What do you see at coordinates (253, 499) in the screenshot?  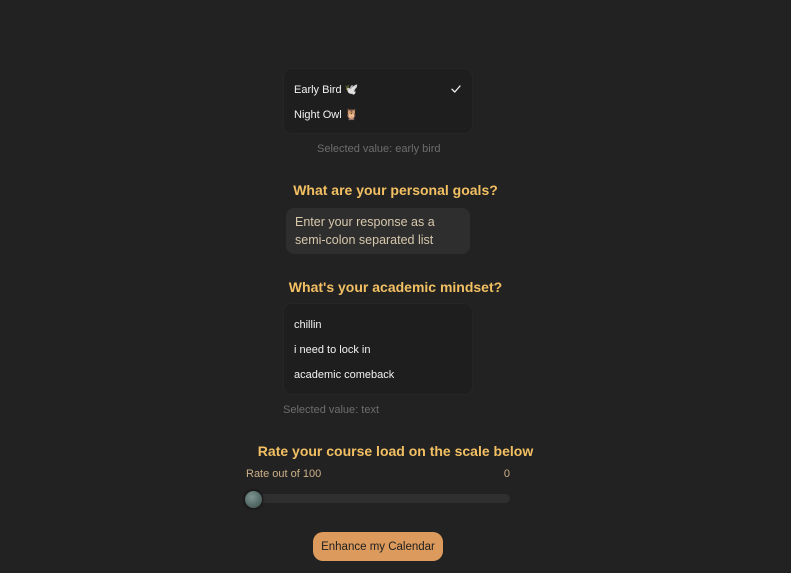 I see `course-load-slider-thumb` at bounding box center [253, 499].